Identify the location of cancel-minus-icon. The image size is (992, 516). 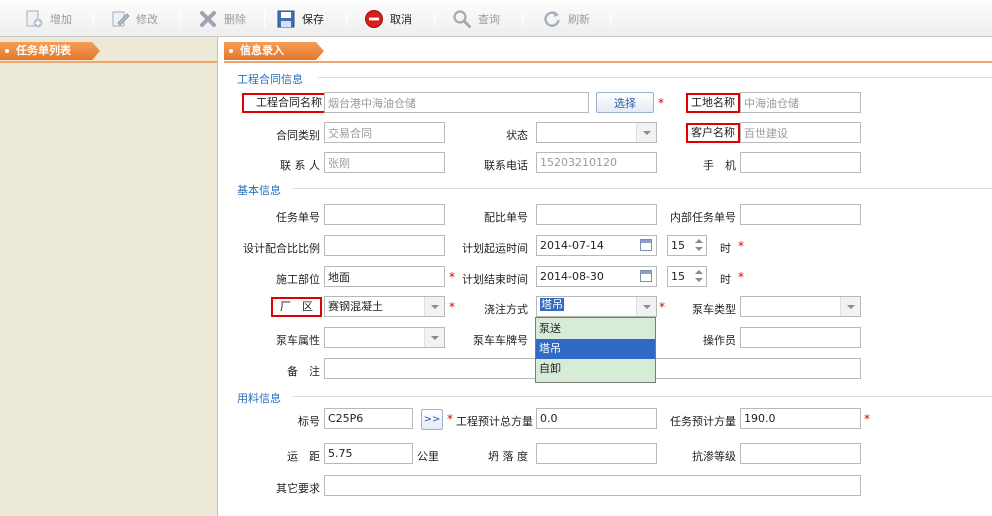
(374, 18).